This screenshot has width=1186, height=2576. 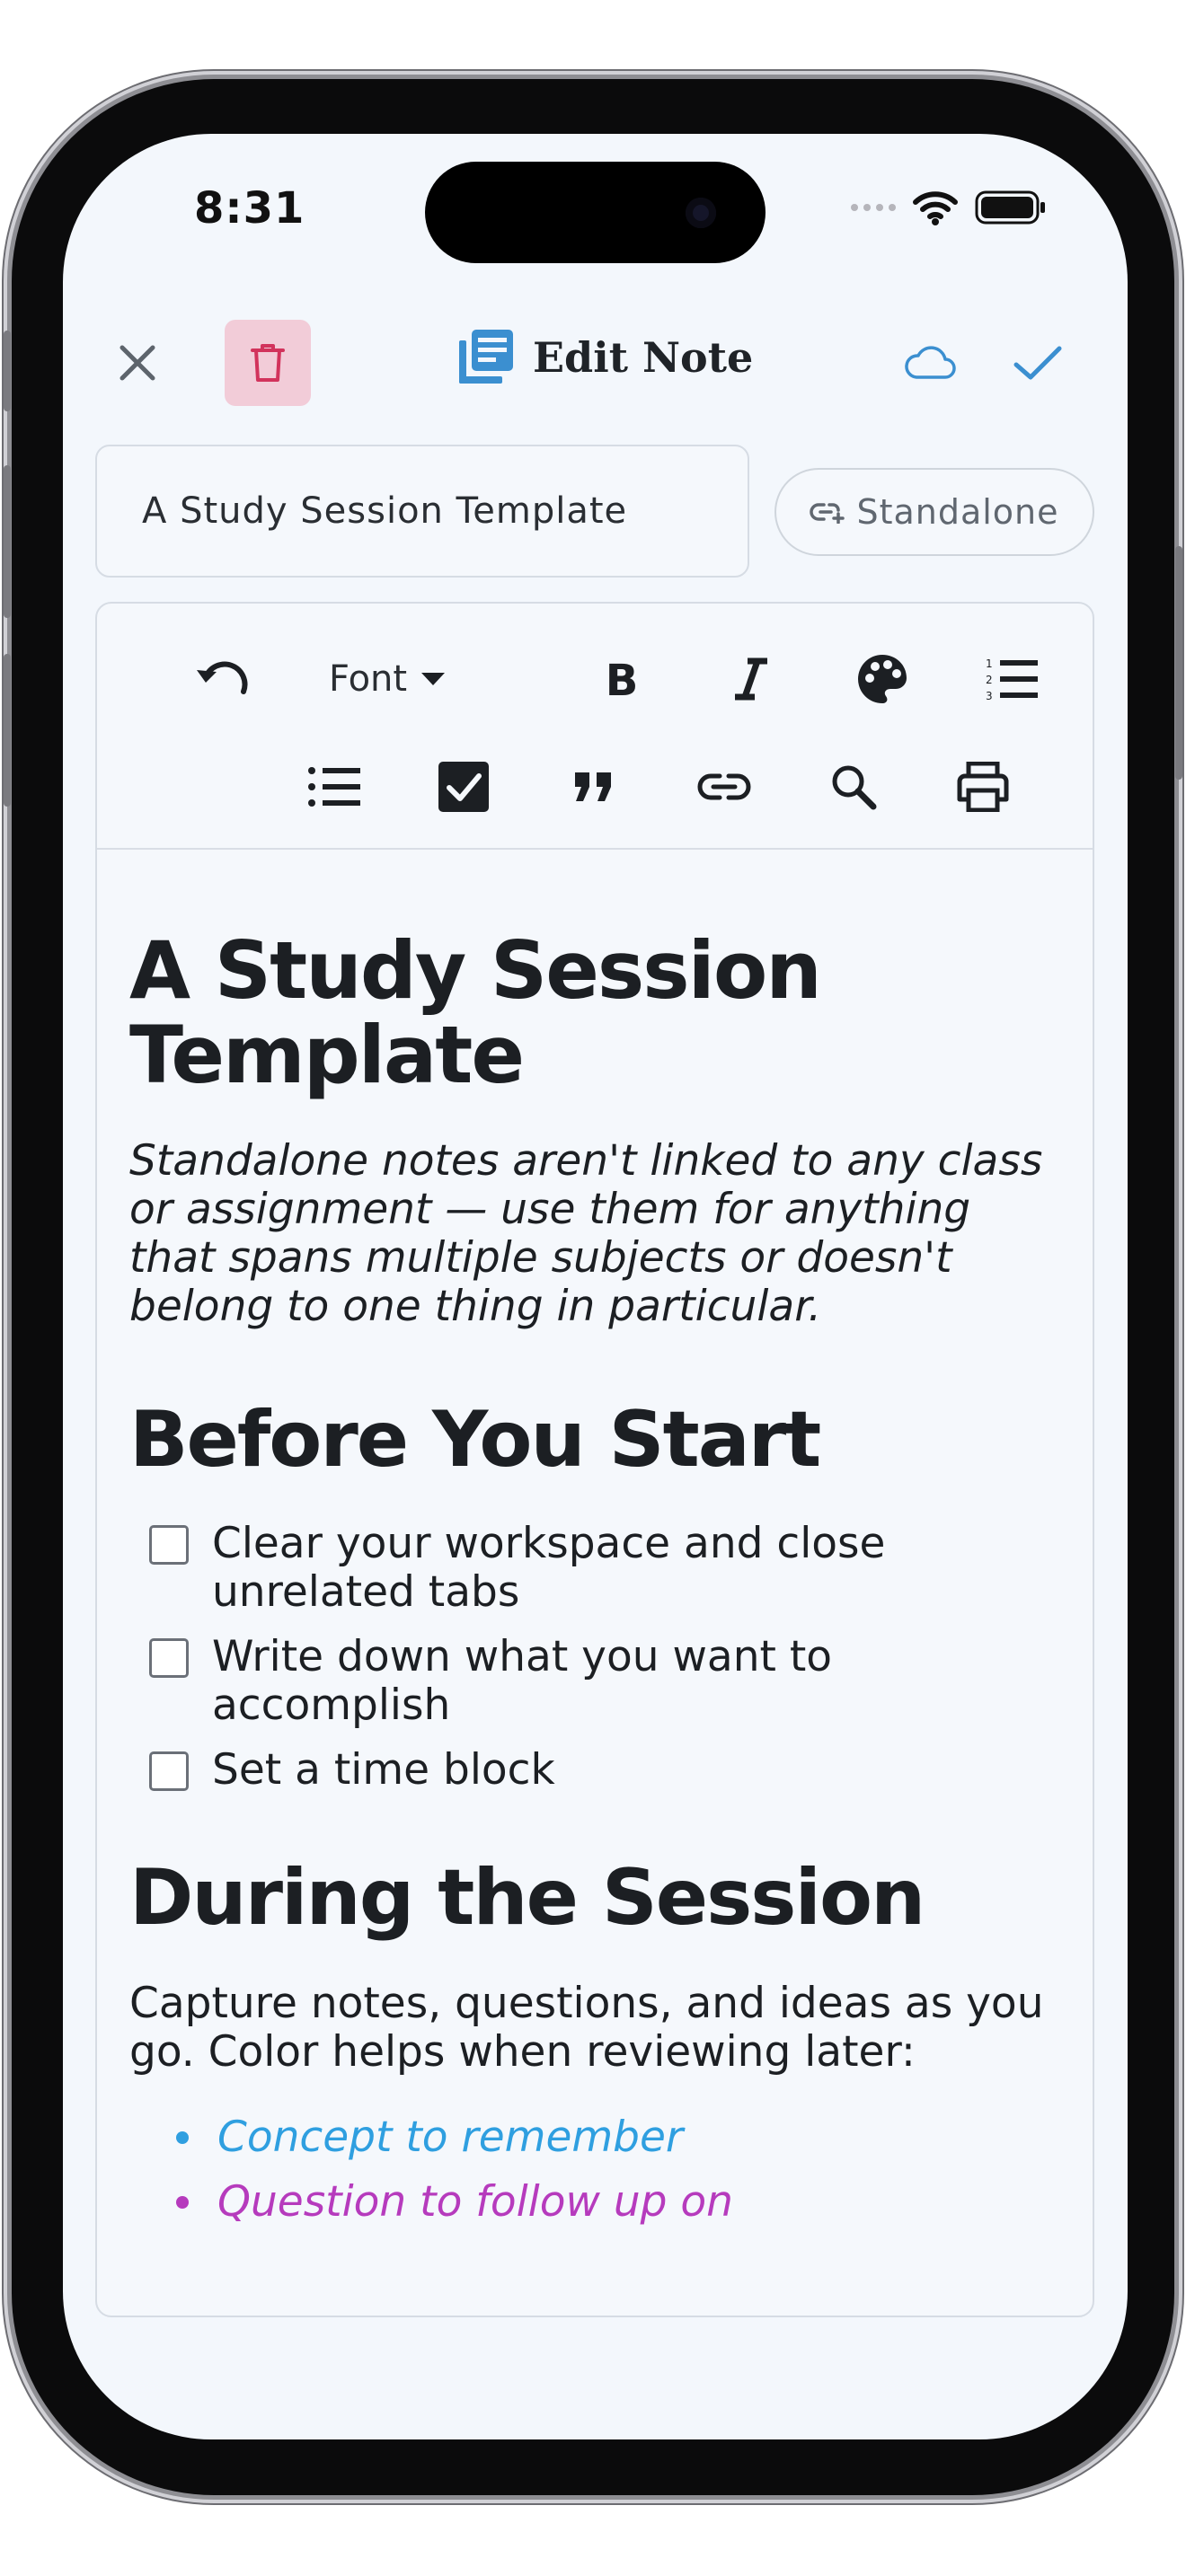 I want to click on save-button, so click(x=1037, y=363).